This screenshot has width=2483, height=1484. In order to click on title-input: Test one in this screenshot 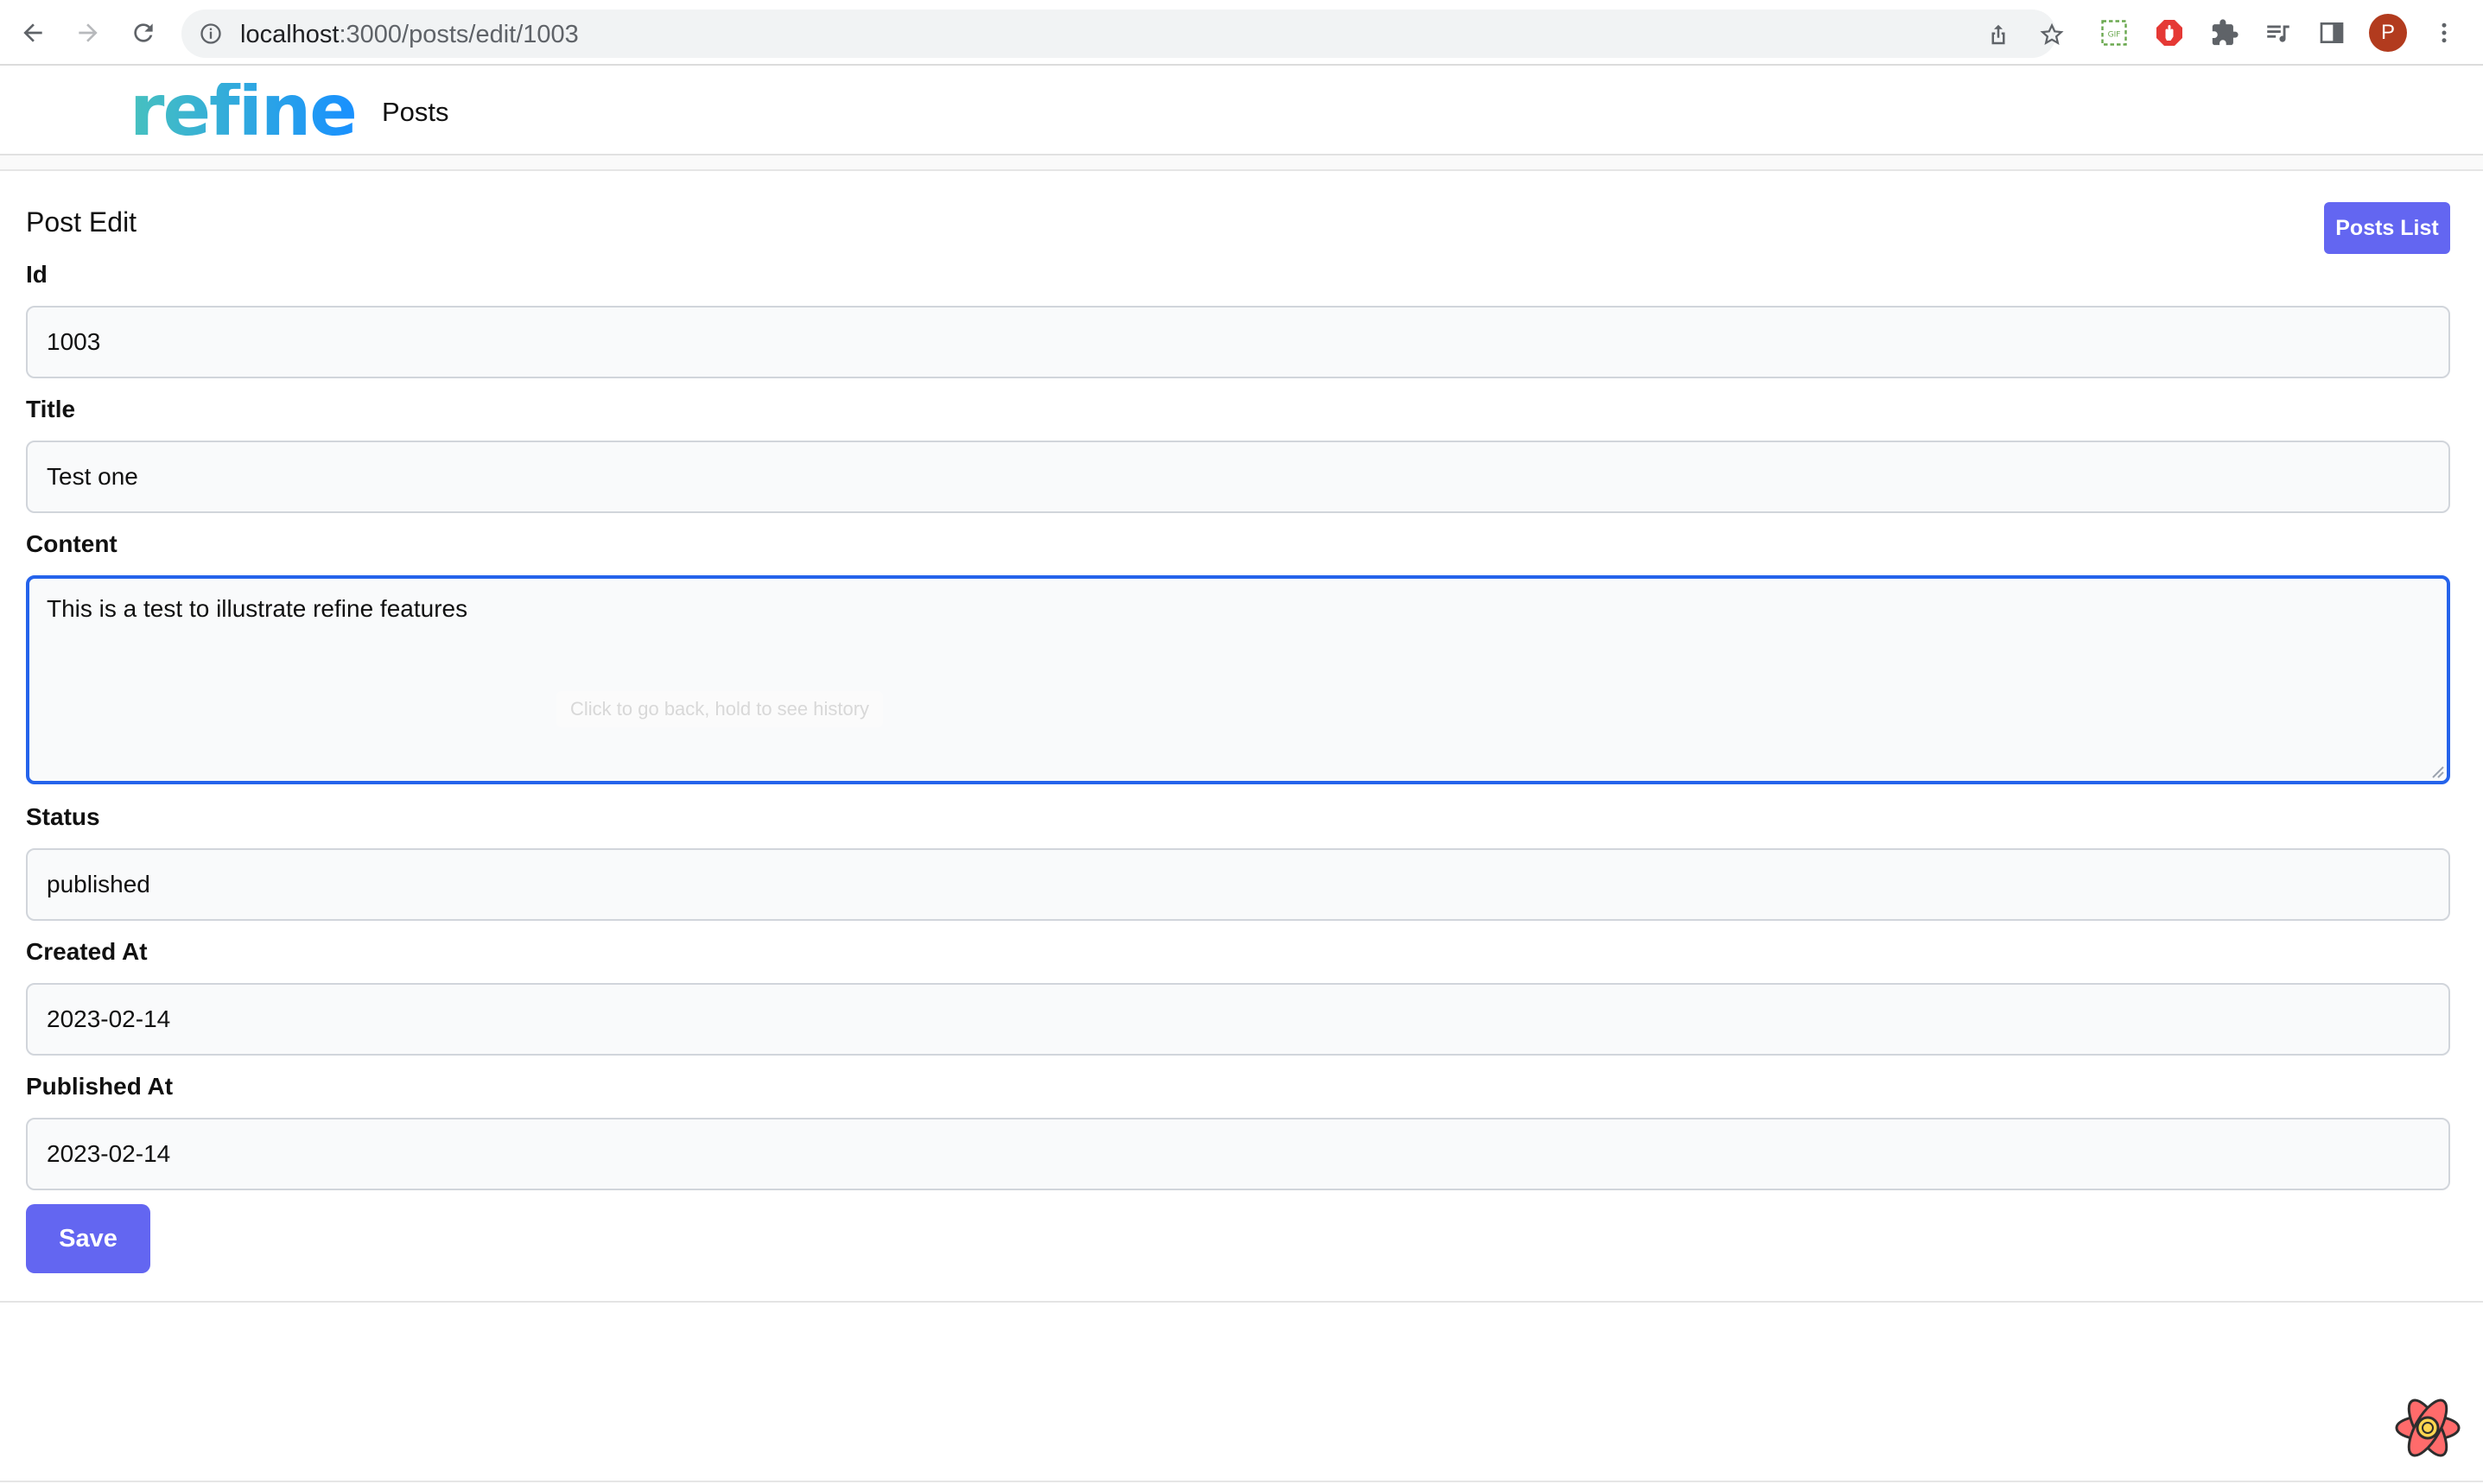, I will do `click(1238, 477)`.